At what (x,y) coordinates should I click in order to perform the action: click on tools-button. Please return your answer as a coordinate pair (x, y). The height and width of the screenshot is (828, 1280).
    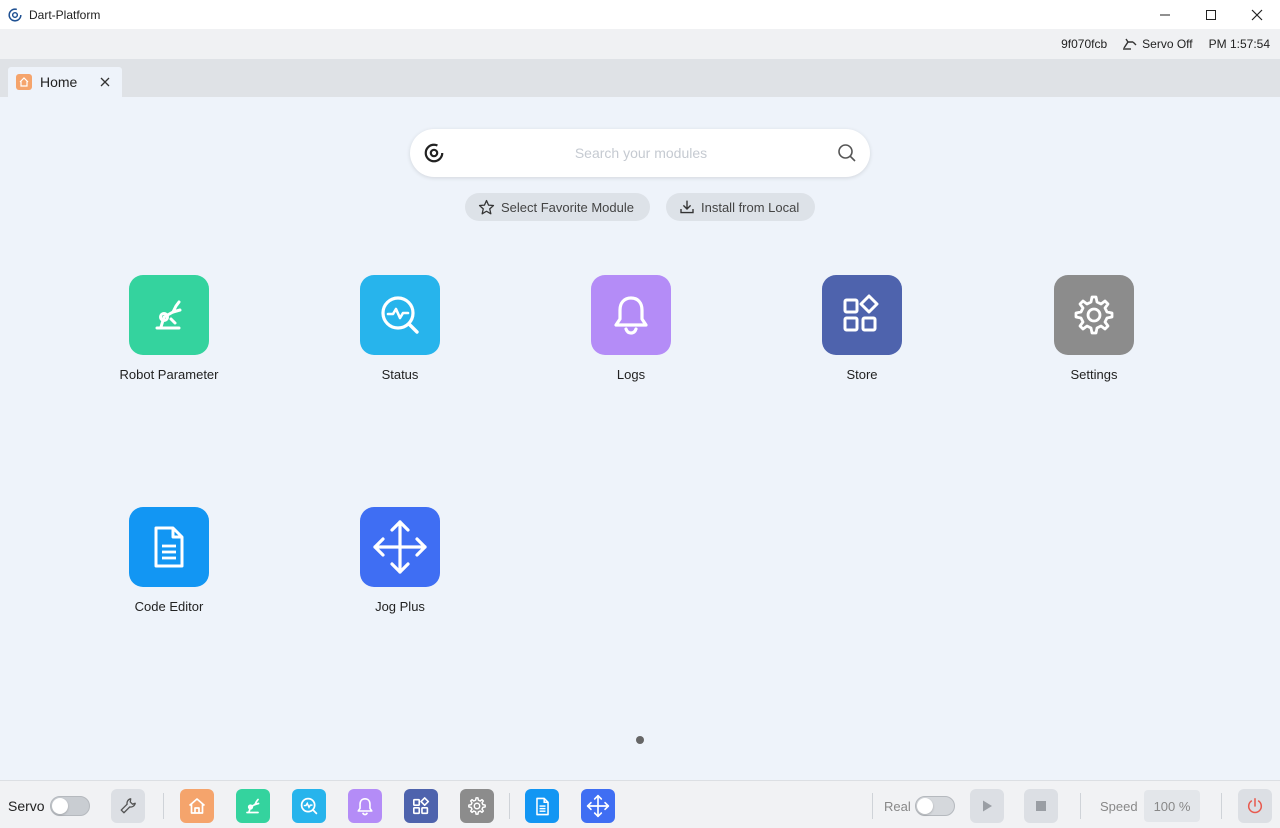
    Looking at the image, I should click on (128, 806).